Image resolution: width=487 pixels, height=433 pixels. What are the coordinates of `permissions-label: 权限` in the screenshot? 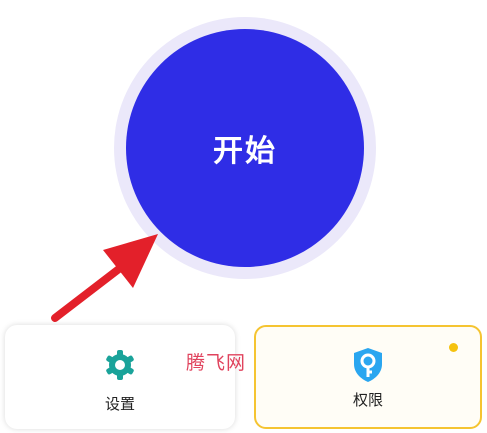 It's located at (367, 400).